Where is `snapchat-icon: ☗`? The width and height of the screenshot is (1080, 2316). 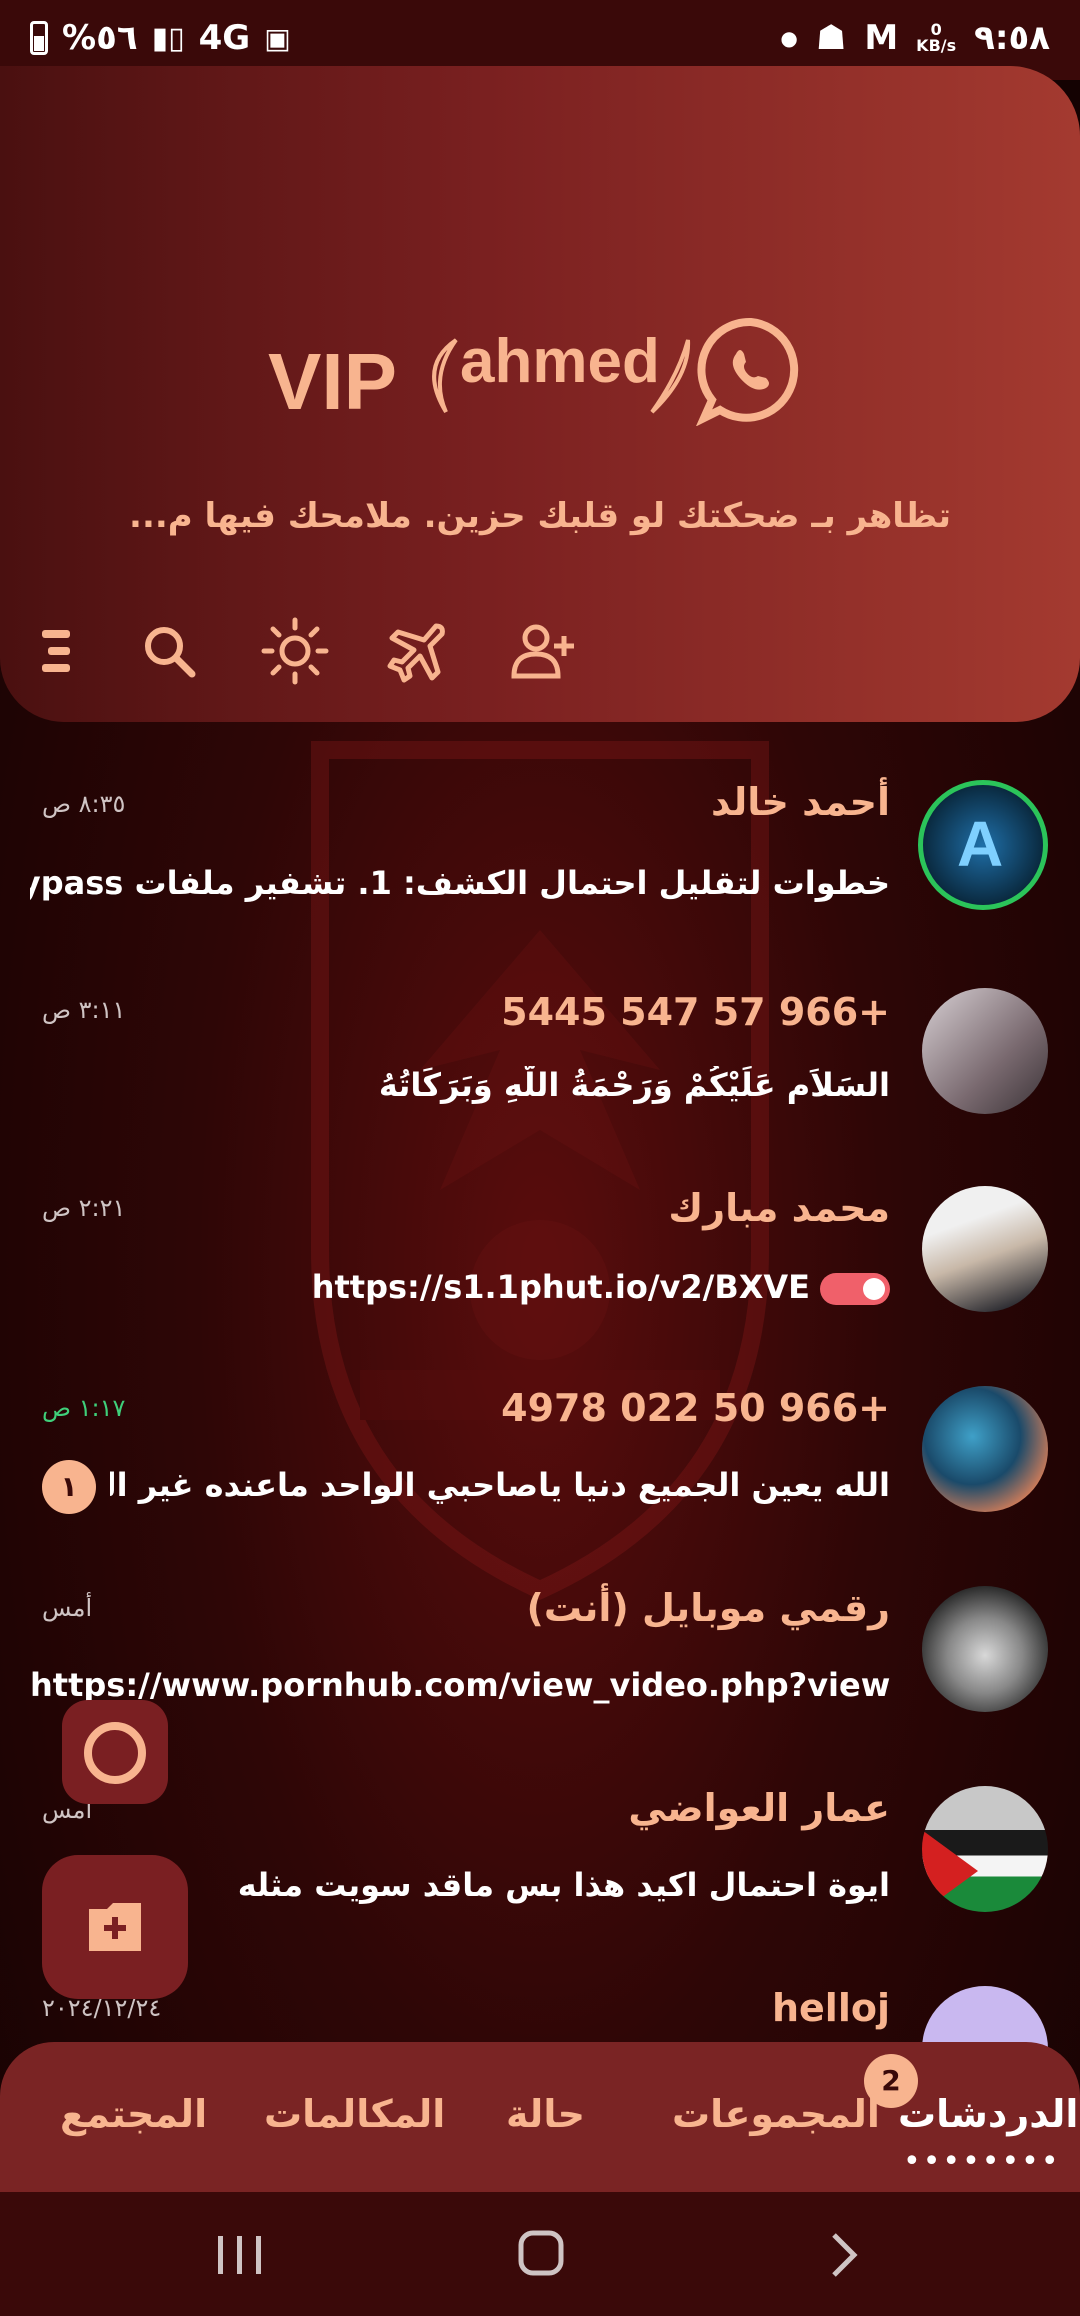
snapchat-icon: ☗ is located at coordinates (831, 38).